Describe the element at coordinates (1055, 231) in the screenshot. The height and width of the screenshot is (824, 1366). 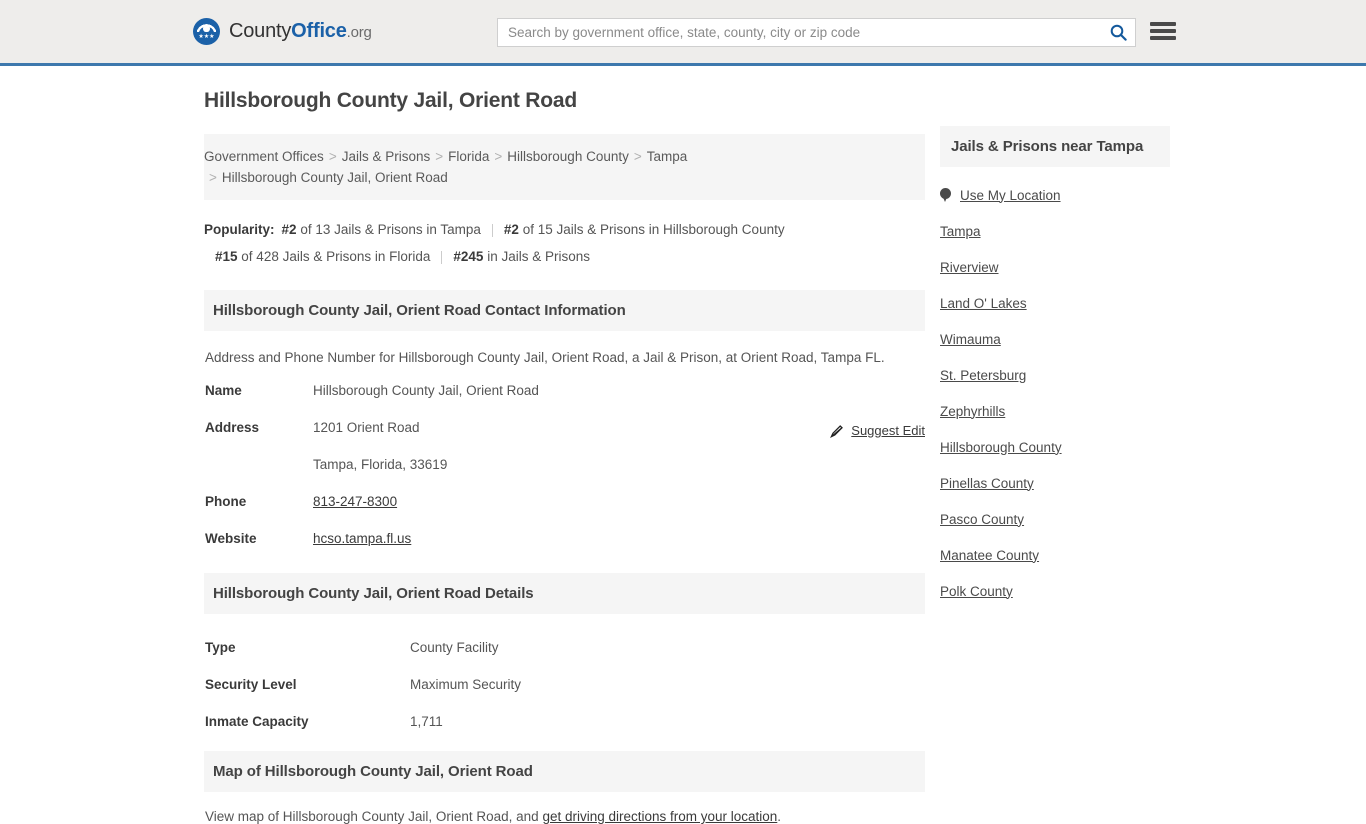
I see `sidebar-item-tampa: Tampa` at that location.